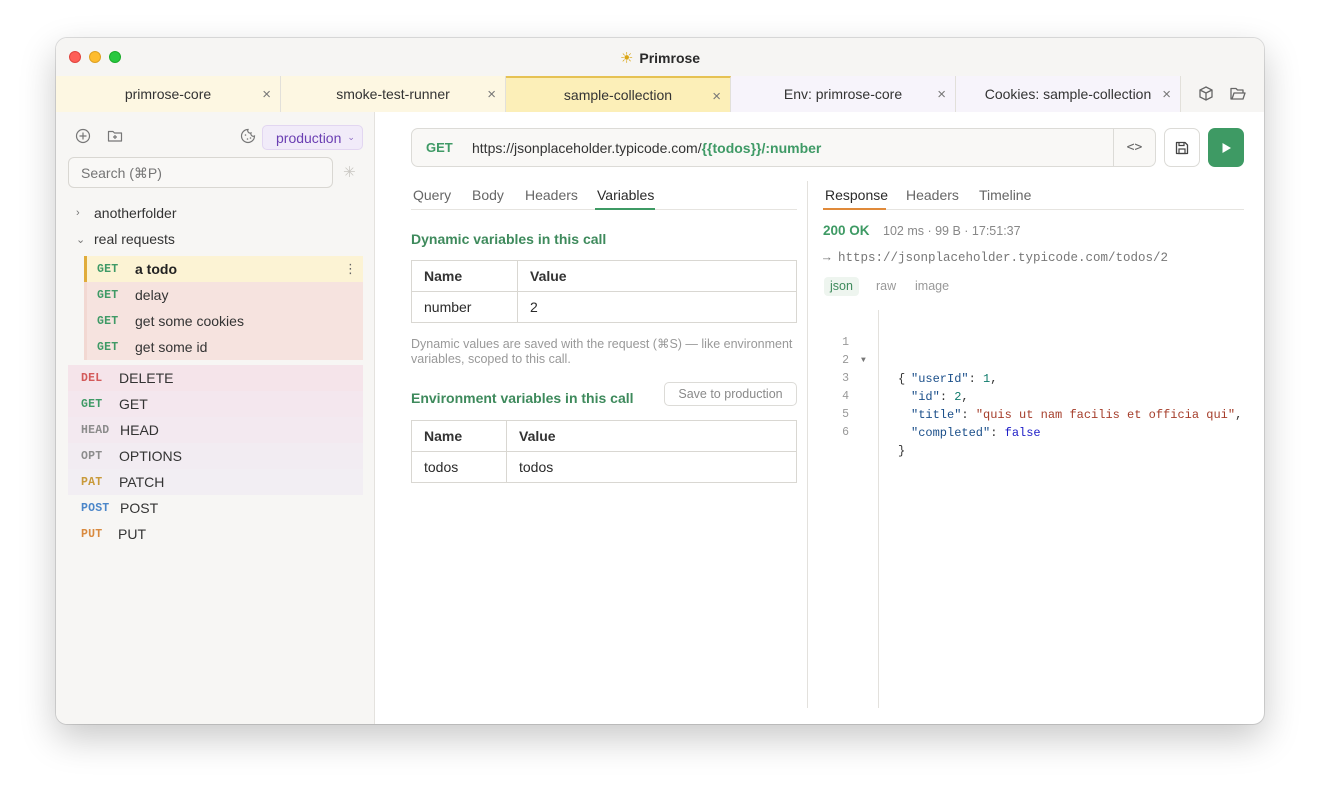  I want to click on method-select: GET, so click(439, 147).